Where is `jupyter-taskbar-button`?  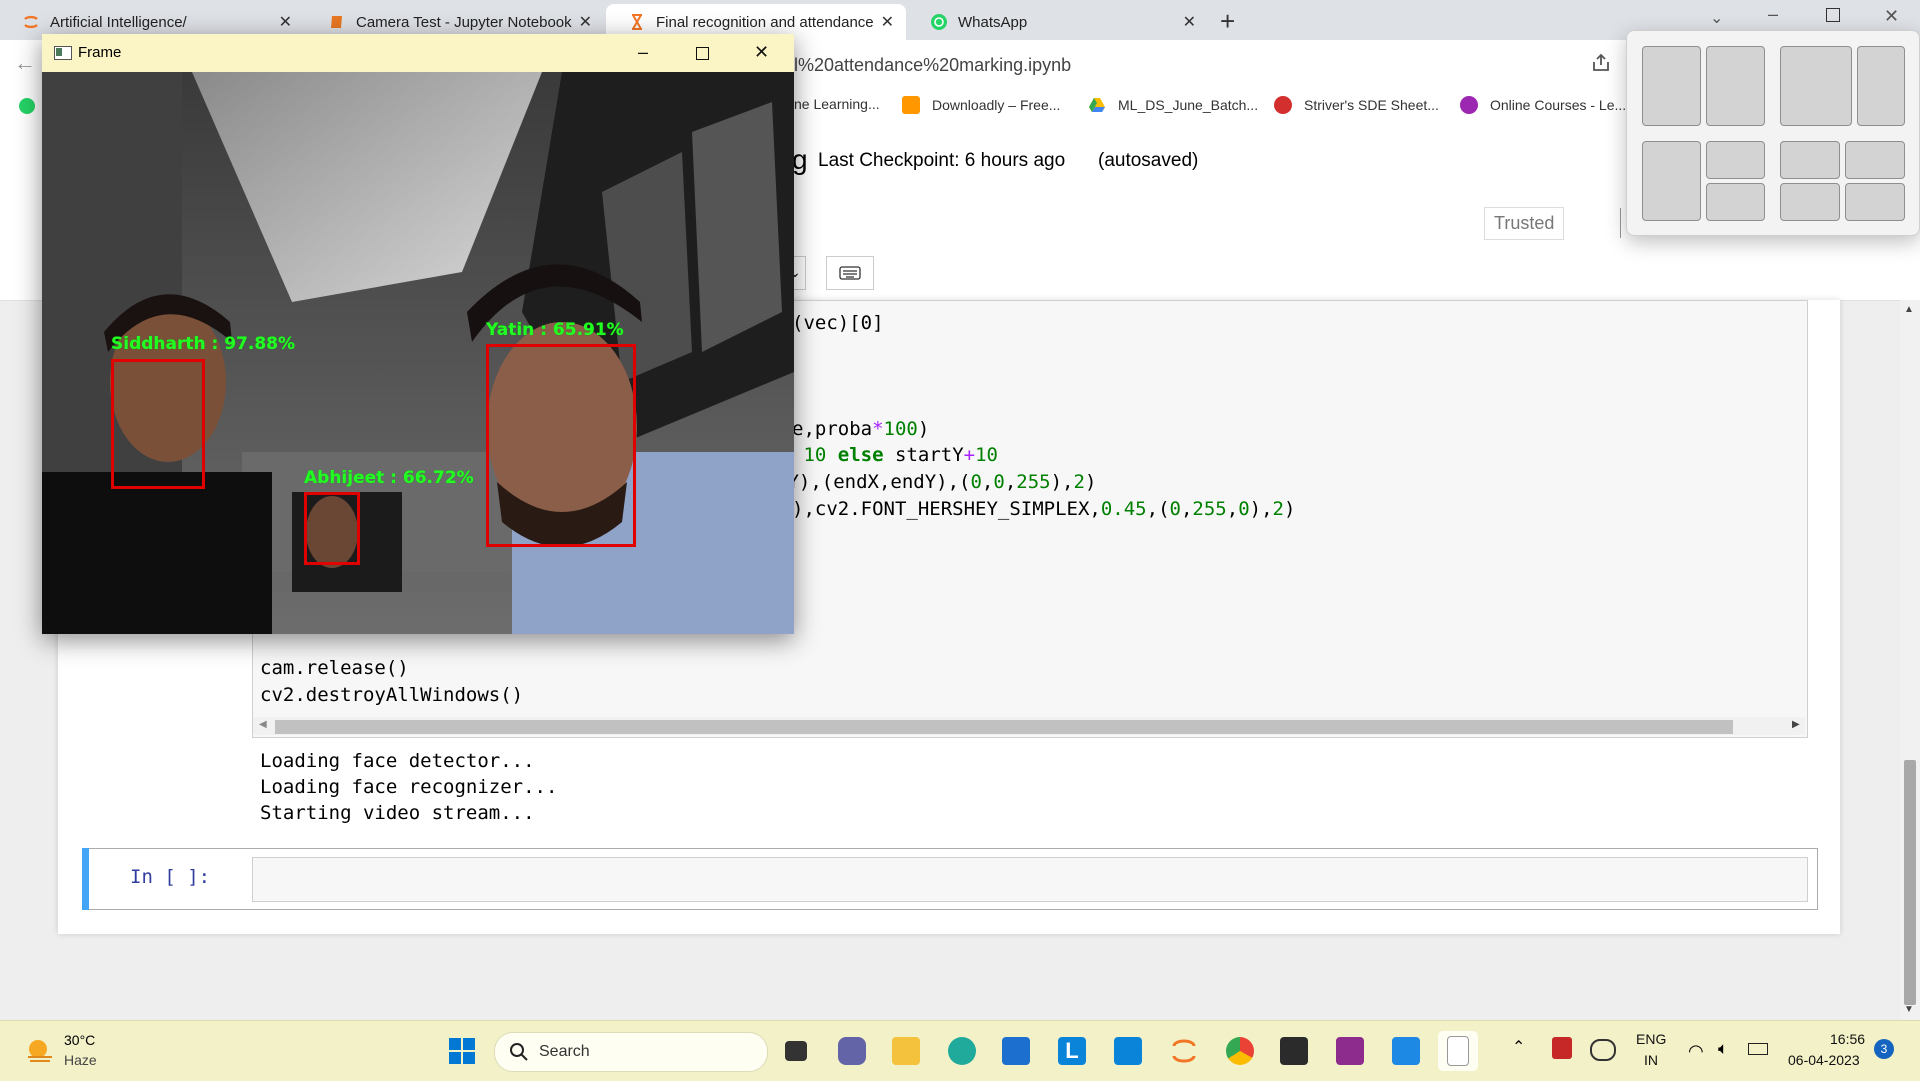 jupyter-taskbar-button is located at coordinates (1184, 1051).